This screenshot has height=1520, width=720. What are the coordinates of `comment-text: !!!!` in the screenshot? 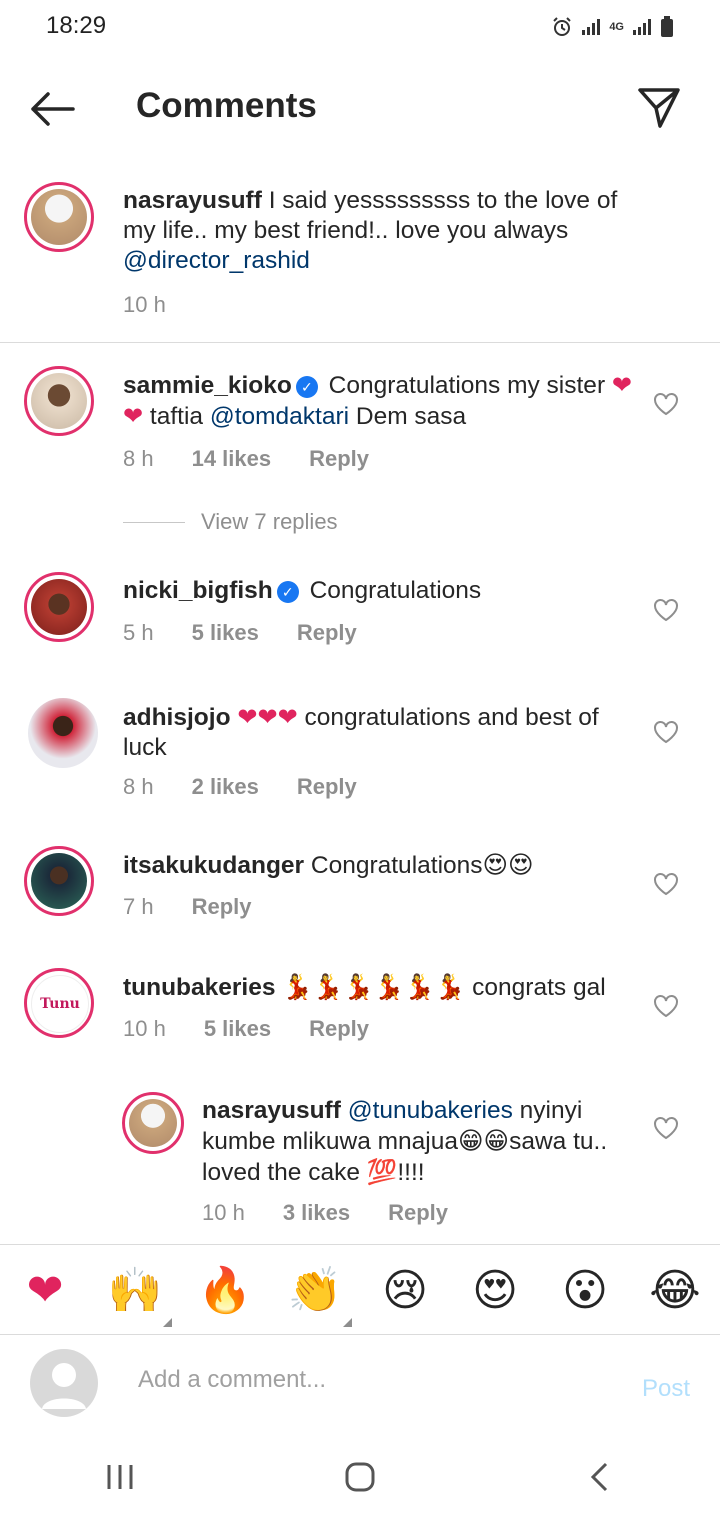 It's located at (411, 1172).